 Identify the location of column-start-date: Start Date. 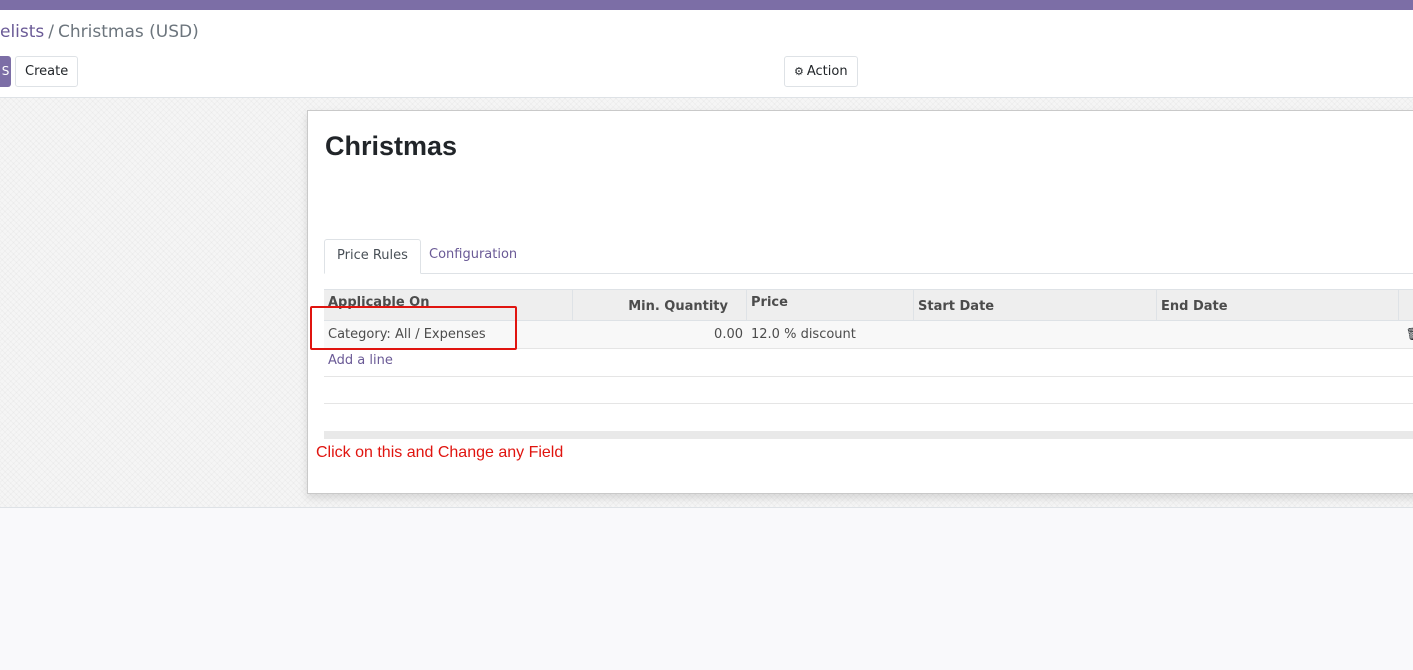
(1035, 305).